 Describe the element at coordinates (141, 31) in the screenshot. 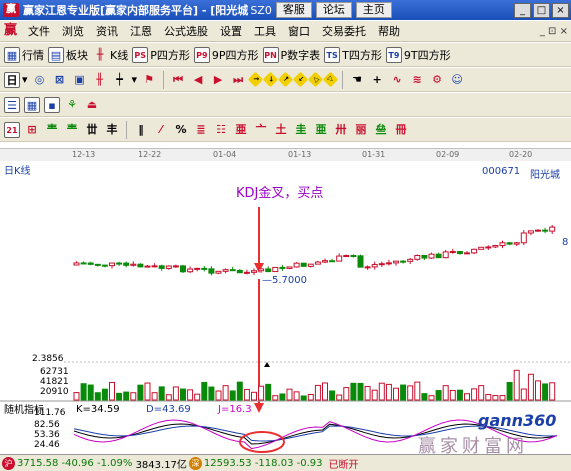

I see `menu-gann: 江恩` at that location.